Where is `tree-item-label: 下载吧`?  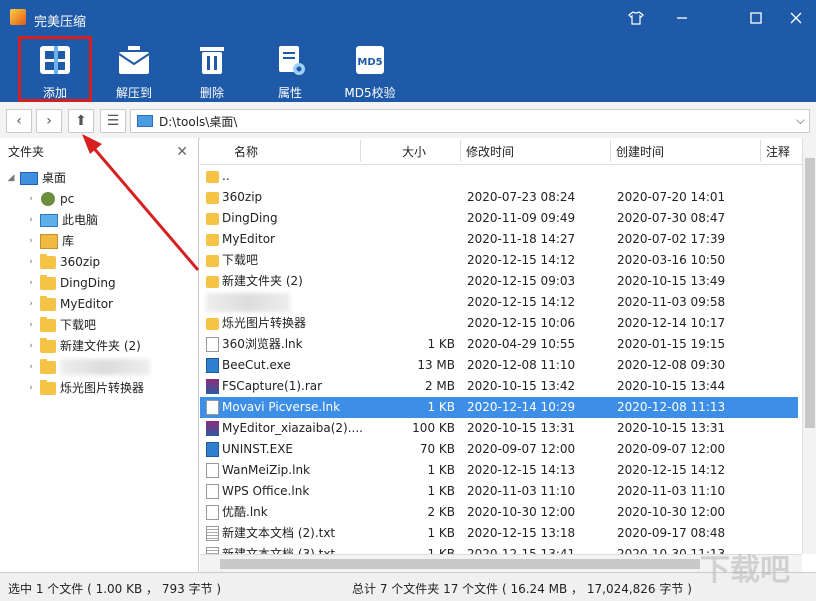
tree-item-label: 下载吧 is located at coordinates (78, 325).